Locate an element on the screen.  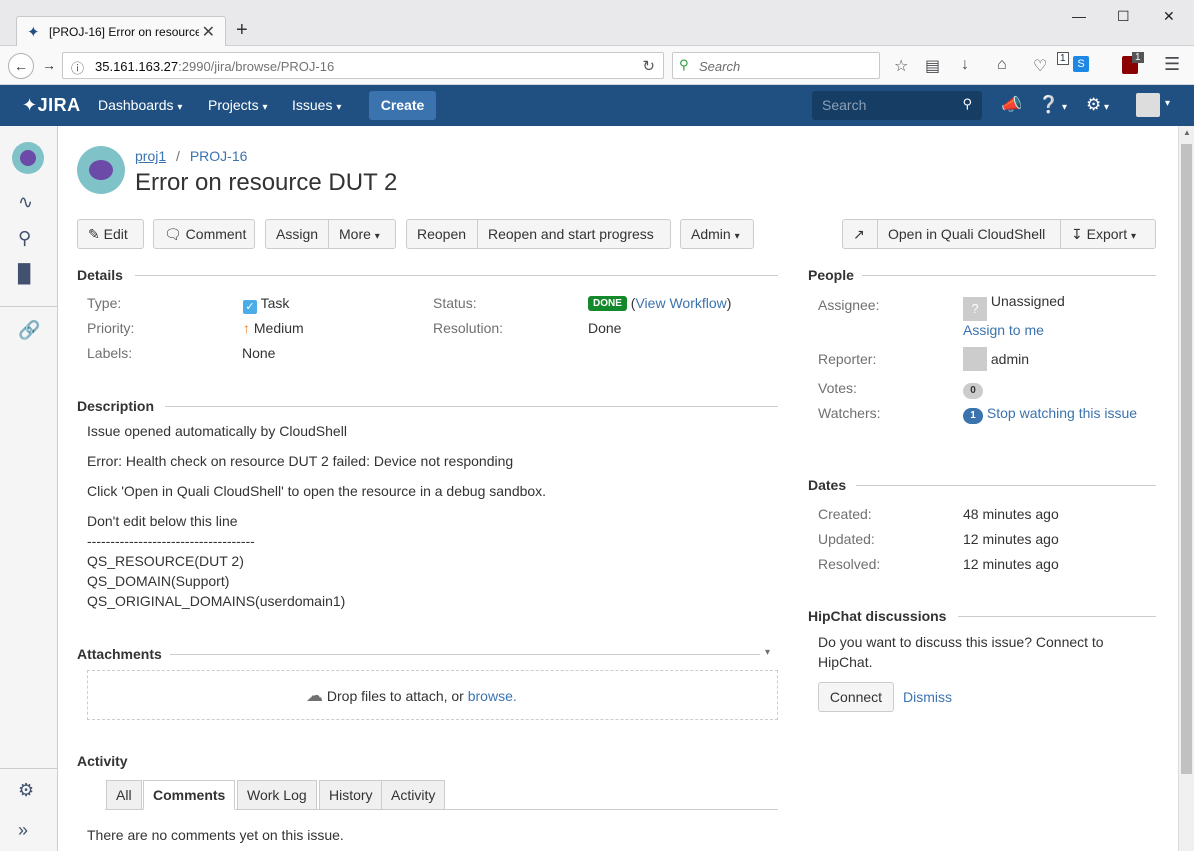
nav-issues: Issues ▾ is located at coordinates (316, 105).